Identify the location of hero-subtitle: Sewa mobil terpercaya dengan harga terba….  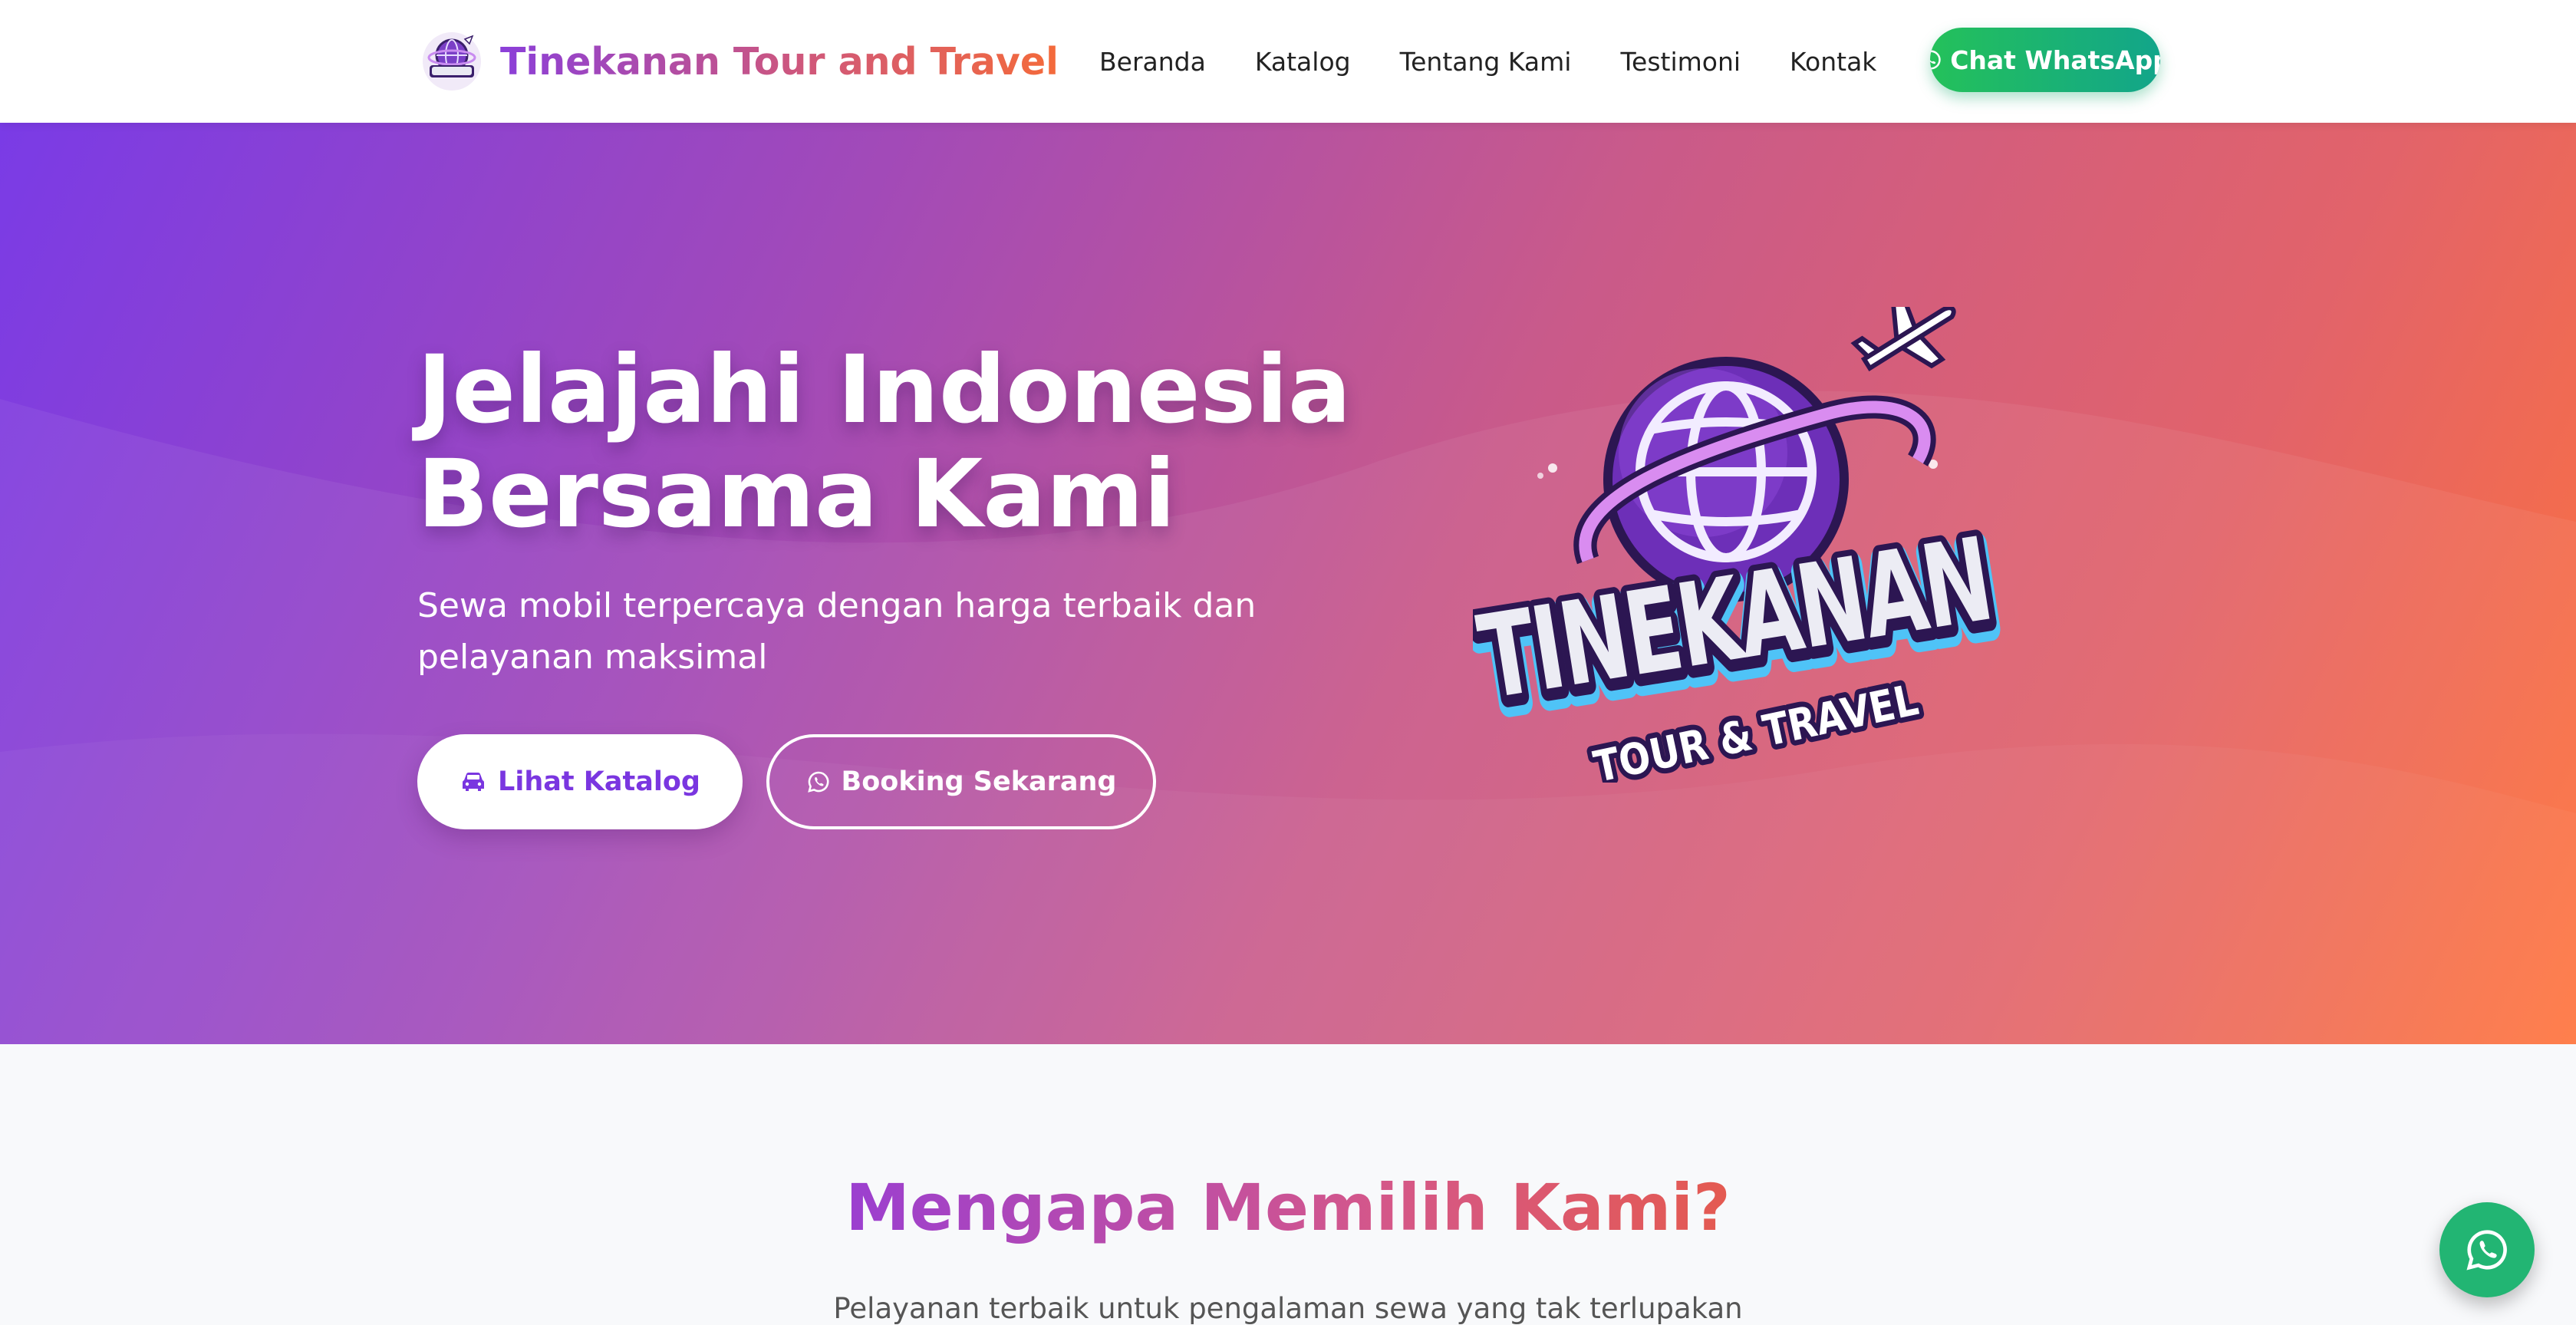
(837, 631).